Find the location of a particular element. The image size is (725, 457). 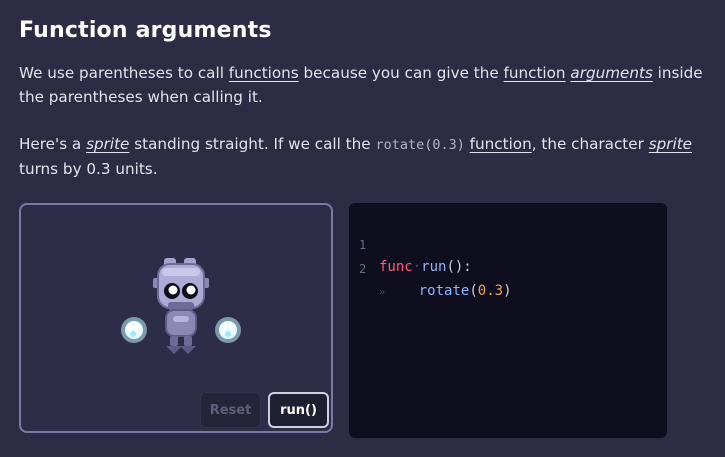

intro-text: We use parentheses to call is located at coordinates (124, 73).